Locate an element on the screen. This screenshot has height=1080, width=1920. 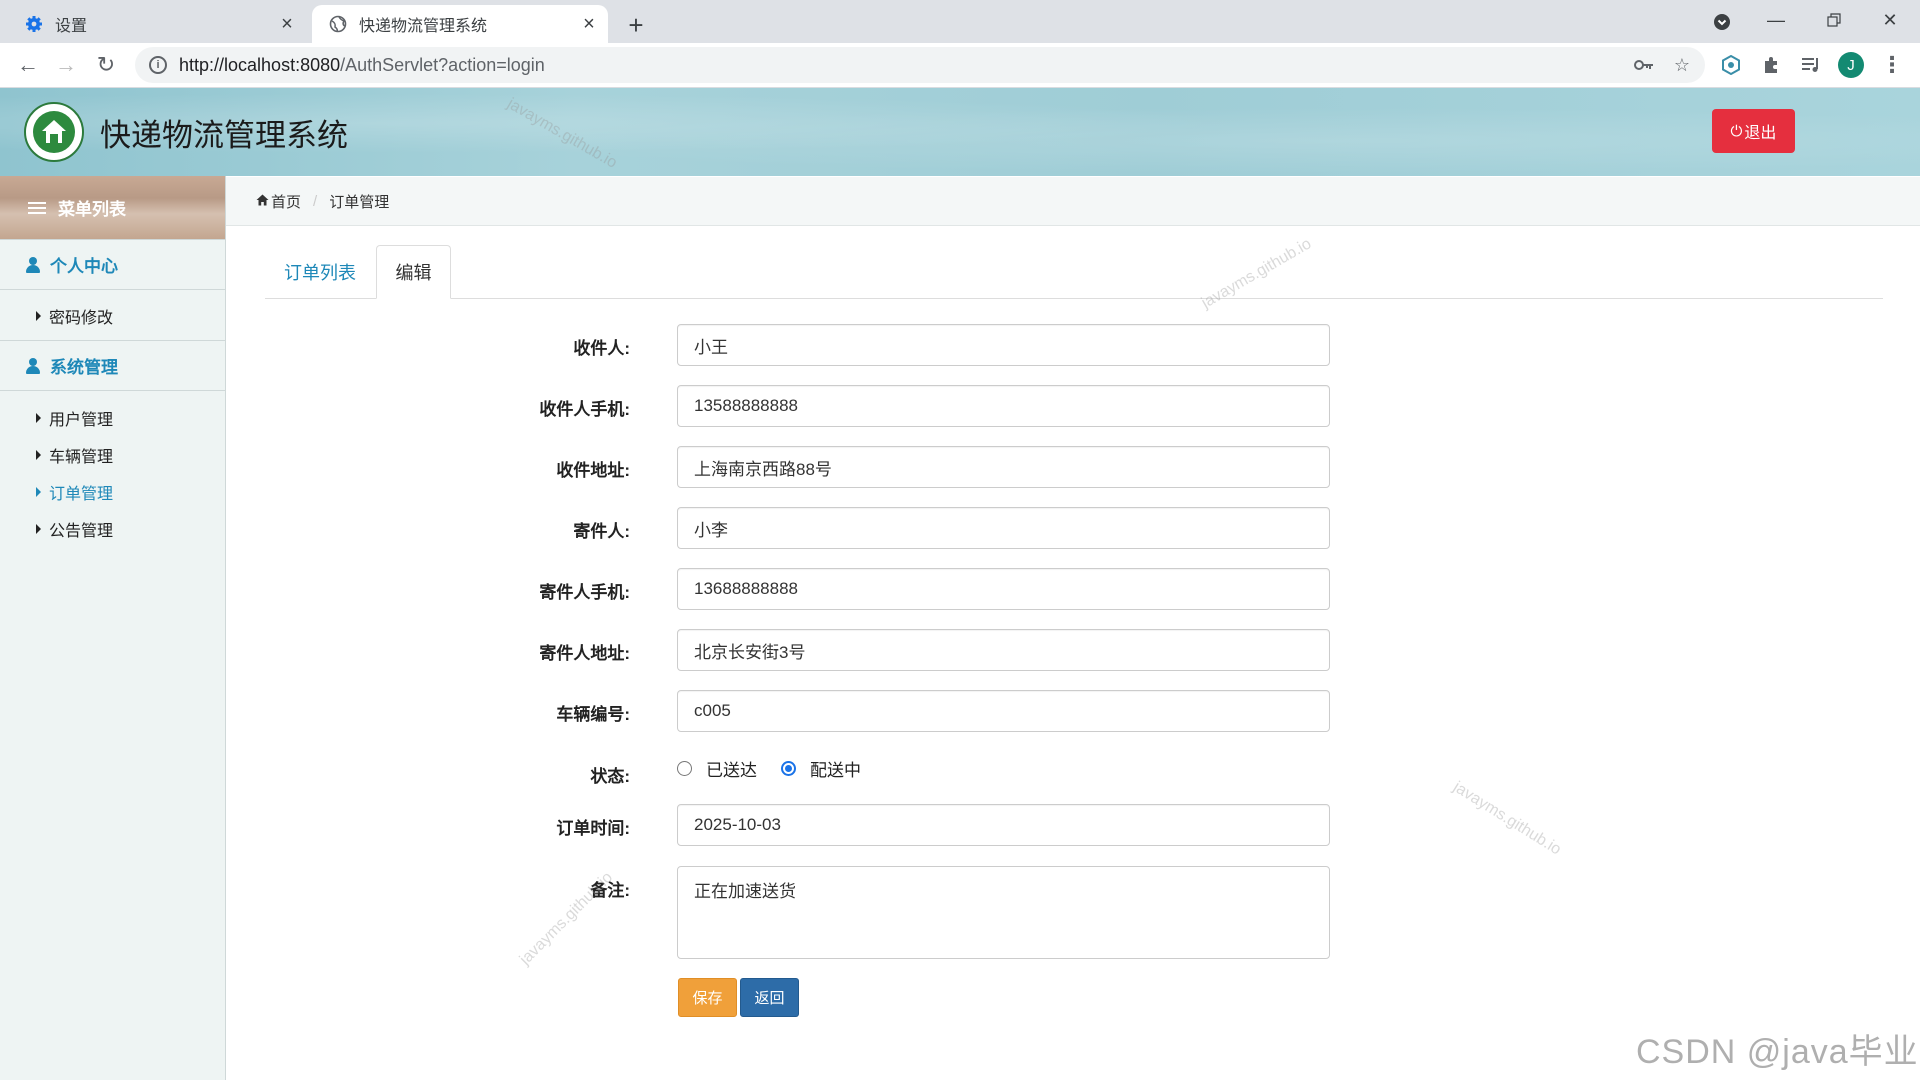
sidebar-item-vehicles: 车辆管理 is located at coordinates (112, 454).